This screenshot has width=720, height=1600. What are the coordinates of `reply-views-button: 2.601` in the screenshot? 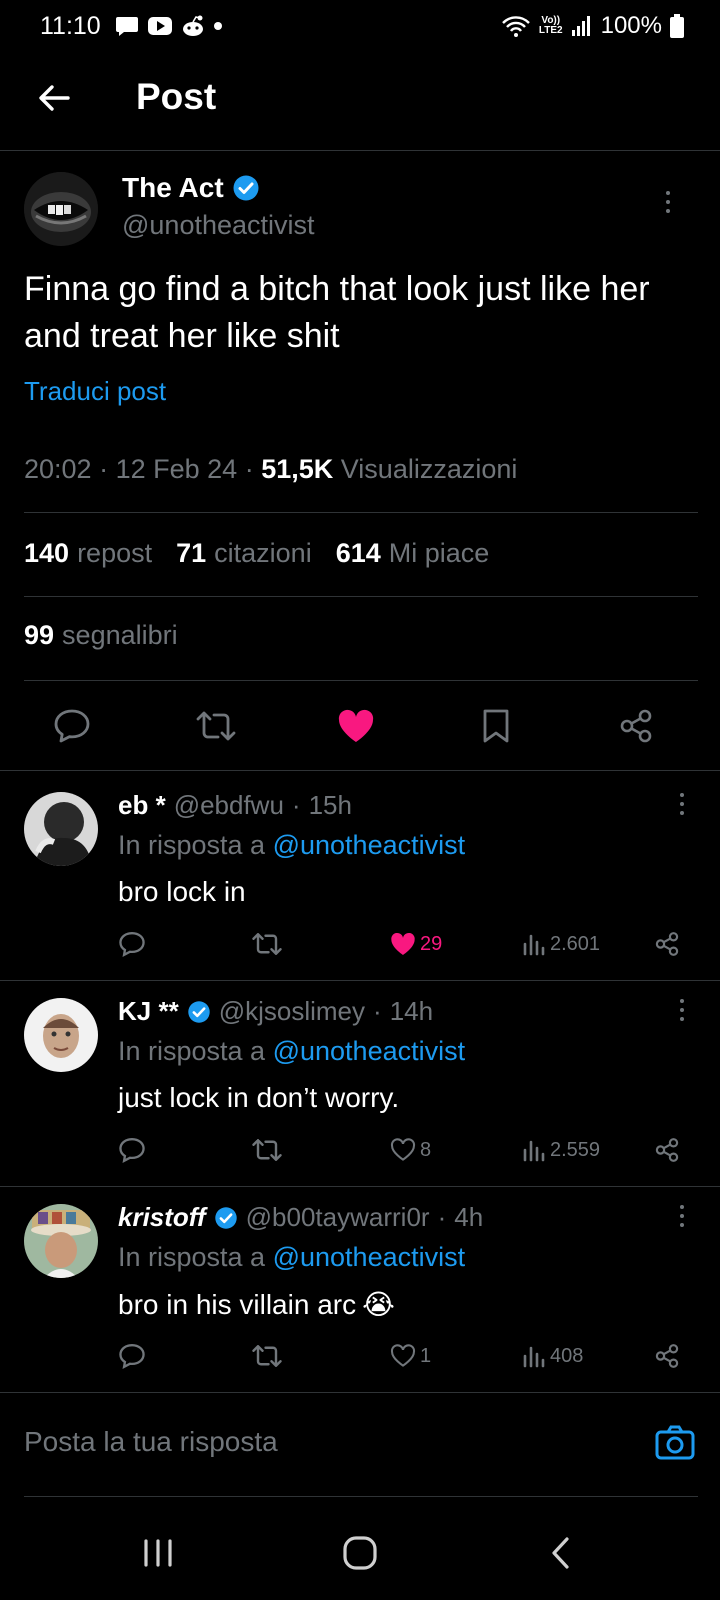 It's located at (561, 944).